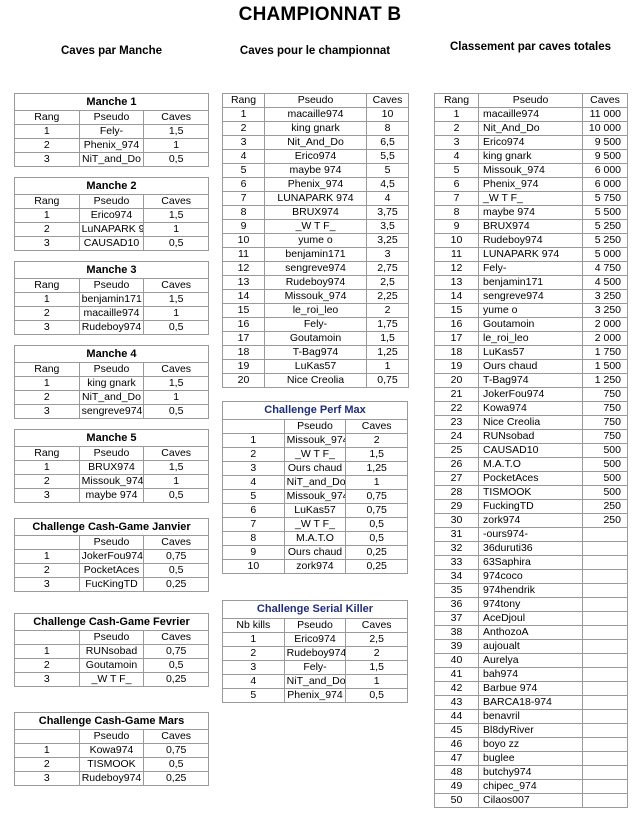 The height and width of the screenshot is (821, 640). Describe the element at coordinates (111, 481) in the screenshot. I see `table-row: 2 Missouk_974 1` at that location.